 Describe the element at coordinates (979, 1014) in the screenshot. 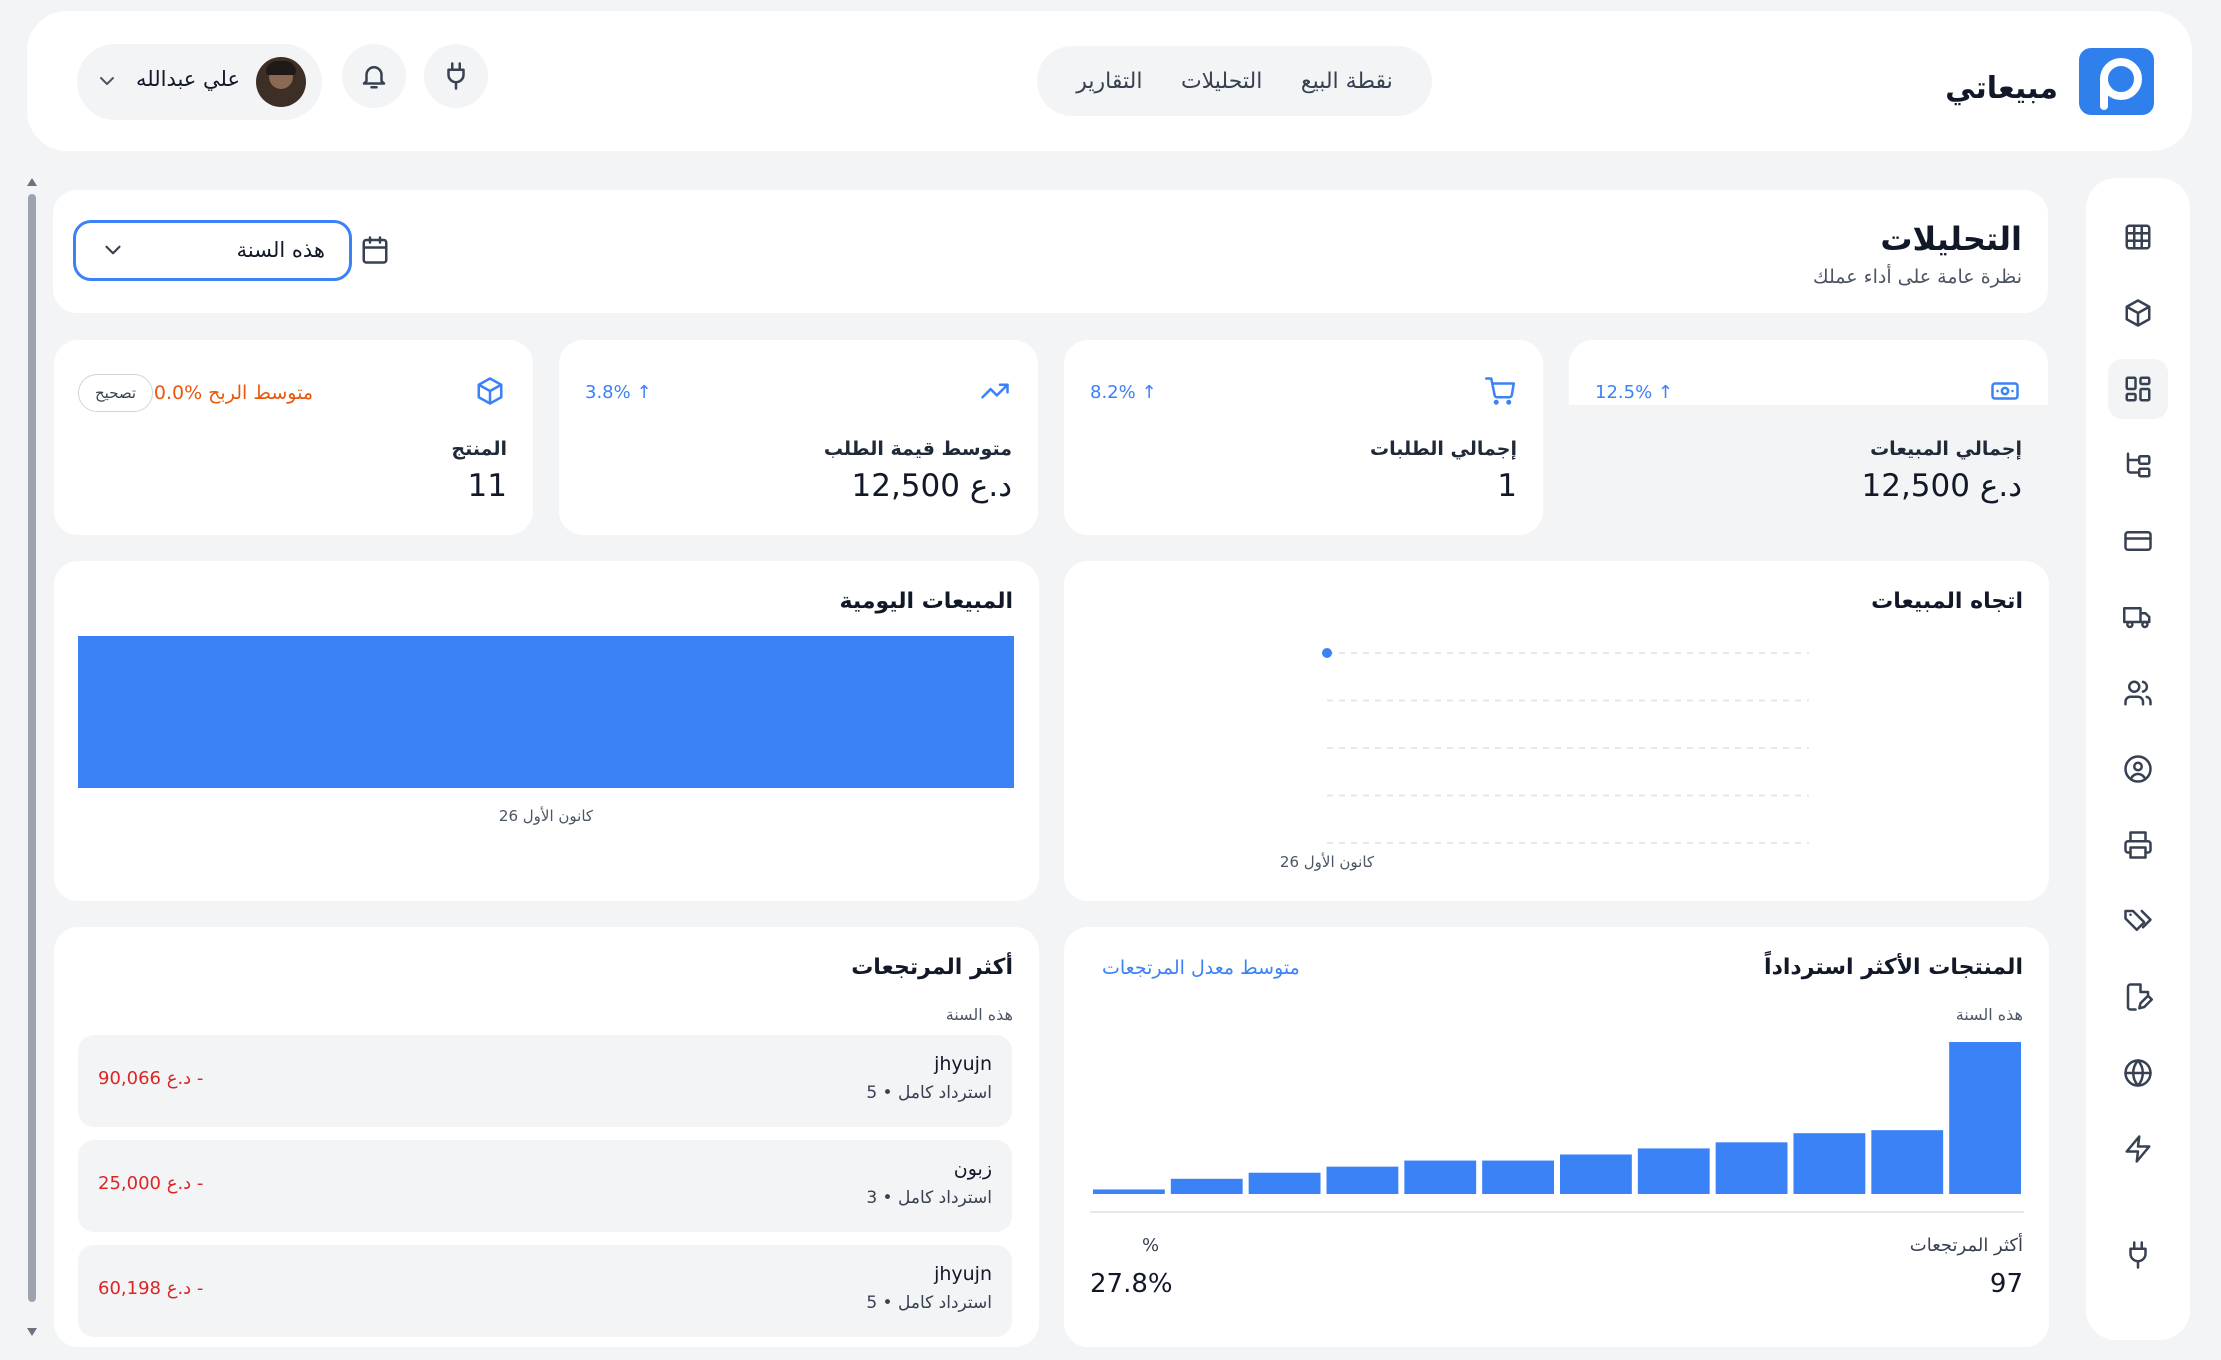

I see `card-subtitle: هذه السنة` at that location.